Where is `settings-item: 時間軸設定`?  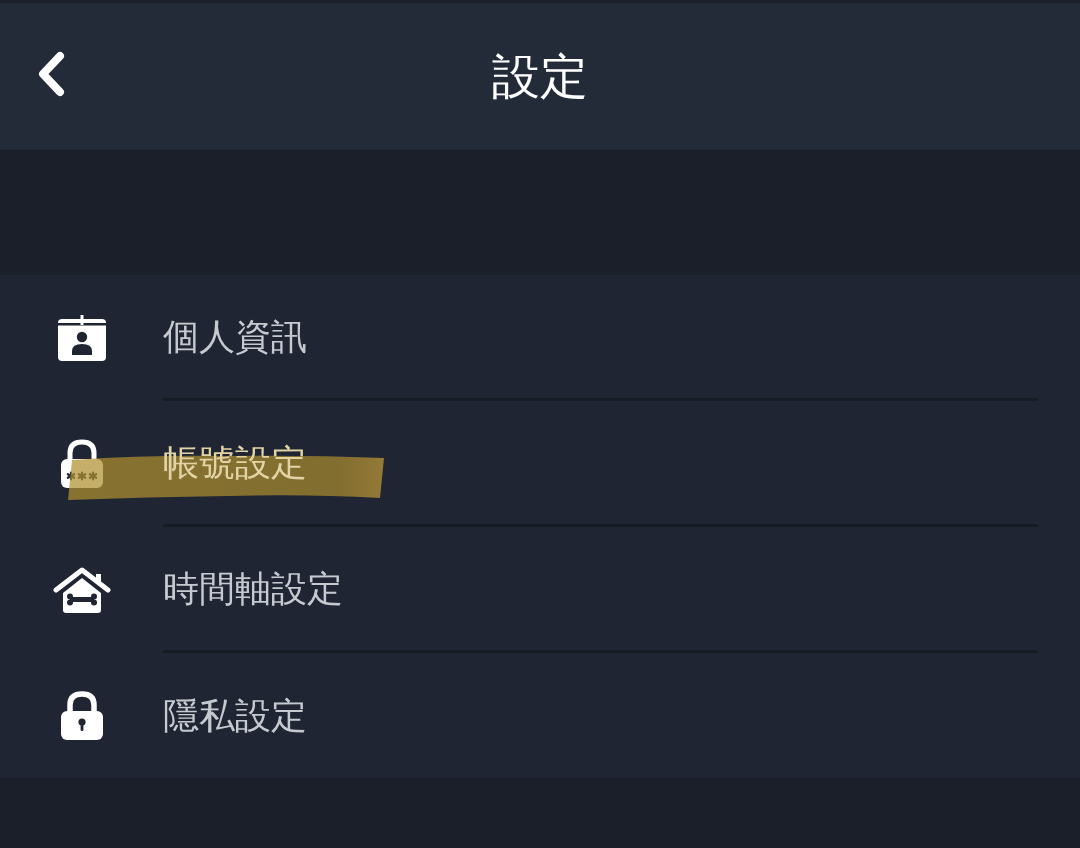 settings-item: 時間軸設定 is located at coordinates (540, 590).